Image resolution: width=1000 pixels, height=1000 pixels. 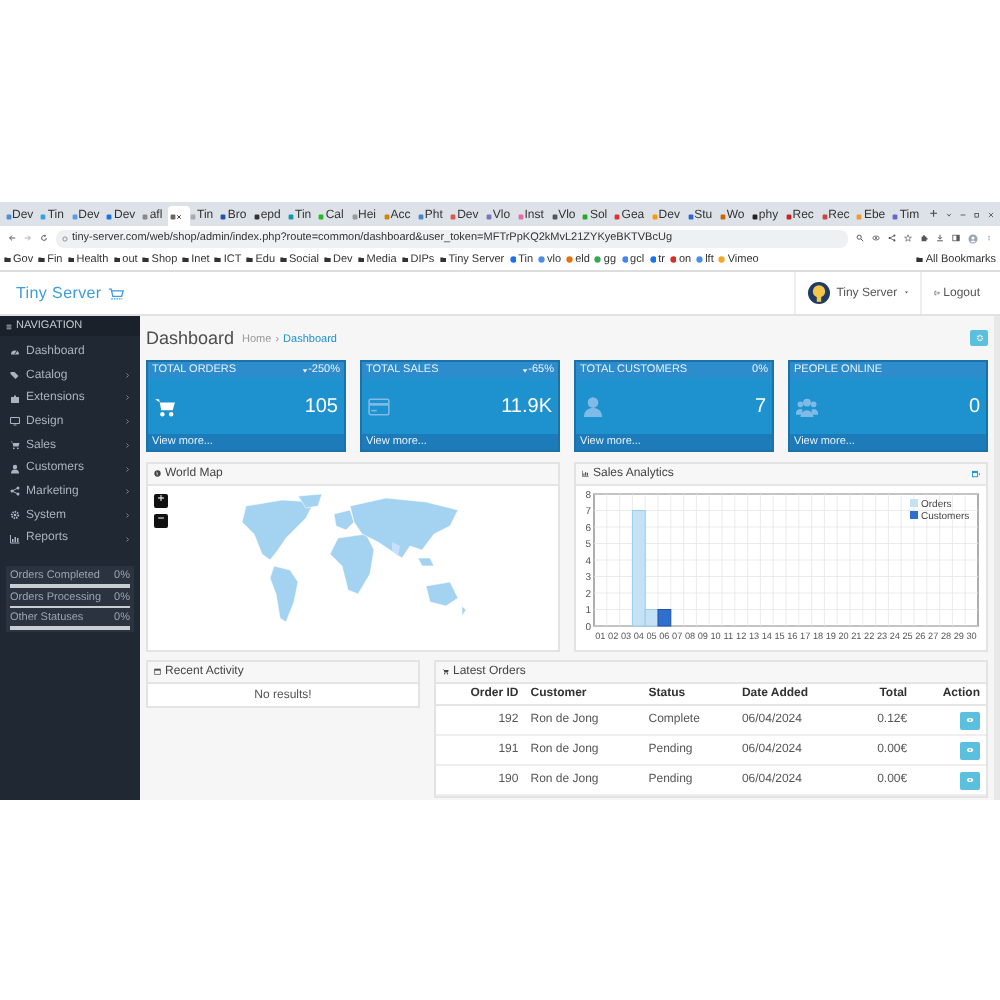 What do you see at coordinates (908, 238) in the screenshot?
I see `star-icon` at bounding box center [908, 238].